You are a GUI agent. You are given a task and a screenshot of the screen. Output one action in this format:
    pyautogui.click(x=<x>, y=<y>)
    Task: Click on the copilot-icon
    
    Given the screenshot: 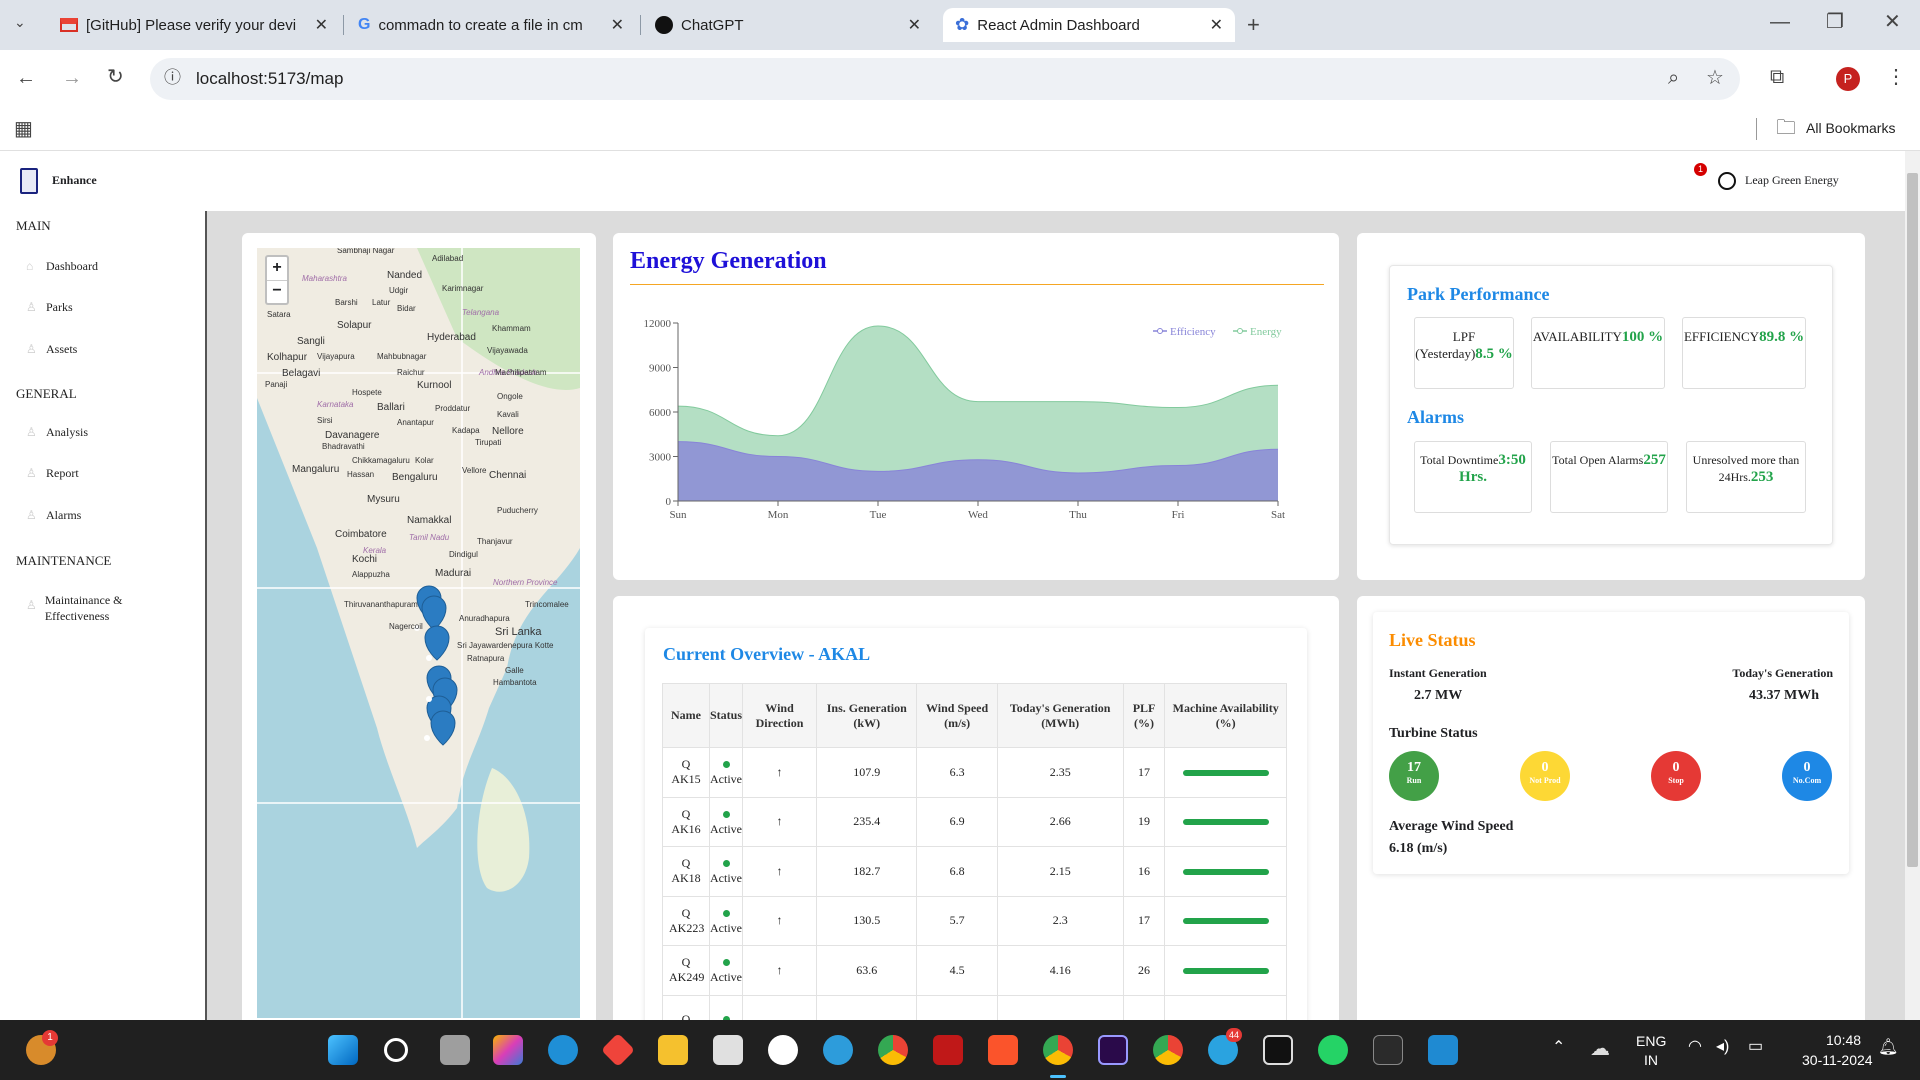 What is the action you would take?
    pyautogui.click(x=508, y=1050)
    